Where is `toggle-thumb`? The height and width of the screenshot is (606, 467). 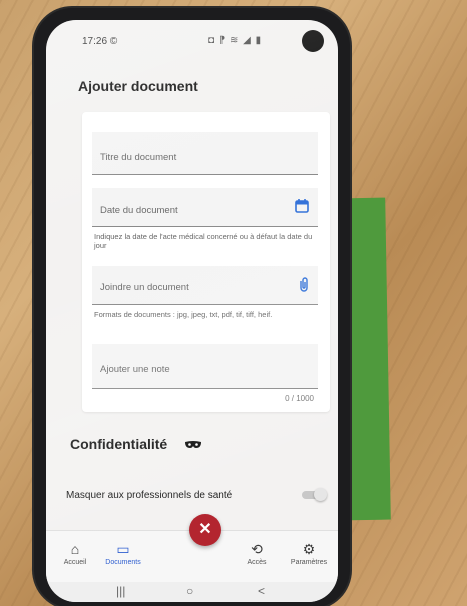 toggle-thumb is located at coordinates (320, 494).